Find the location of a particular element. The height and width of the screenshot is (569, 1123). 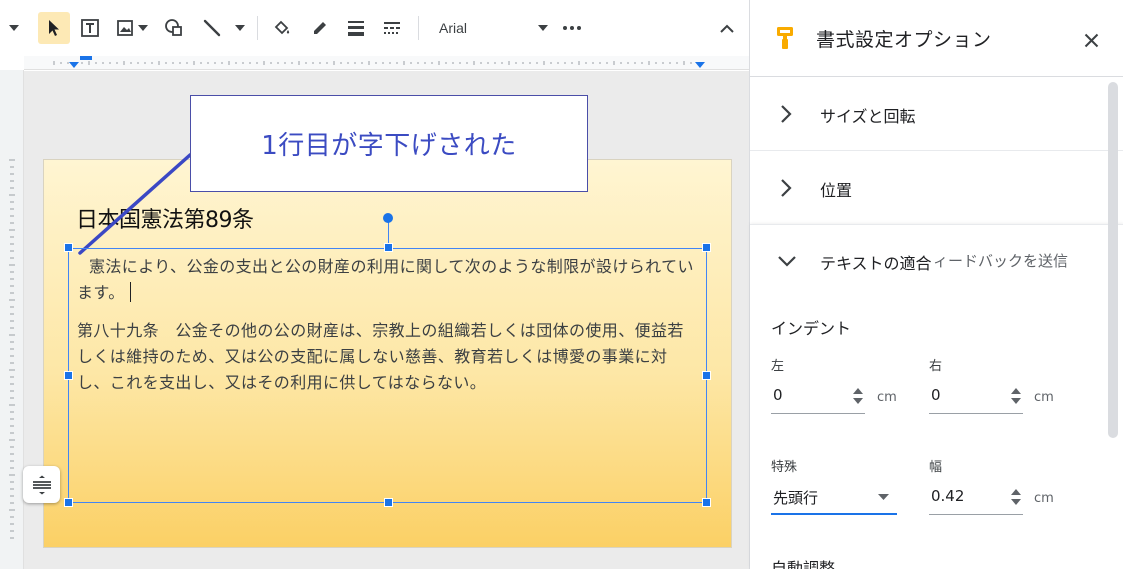

indent-right-value: 0 is located at coordinates (936, 395).